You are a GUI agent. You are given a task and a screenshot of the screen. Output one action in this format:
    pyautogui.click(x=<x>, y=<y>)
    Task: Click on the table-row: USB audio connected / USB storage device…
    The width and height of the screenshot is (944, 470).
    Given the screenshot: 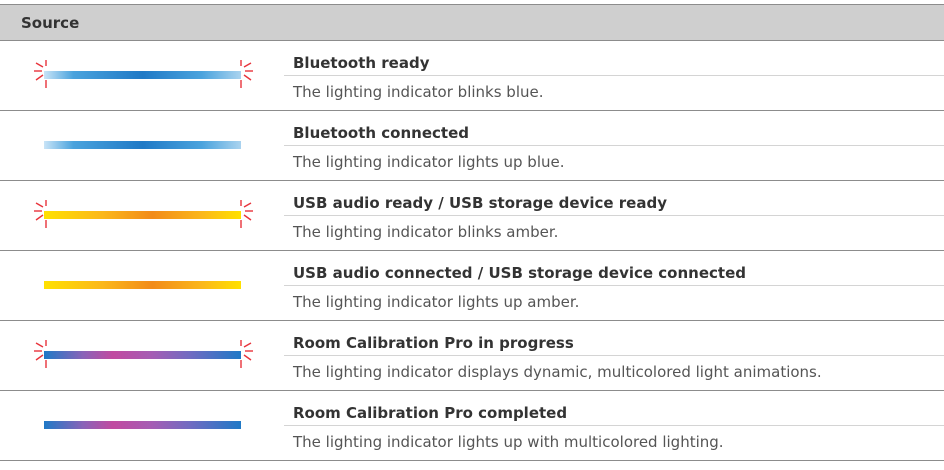 What is the action you would take?
    pyautogui.click(x=472, y=286)
    